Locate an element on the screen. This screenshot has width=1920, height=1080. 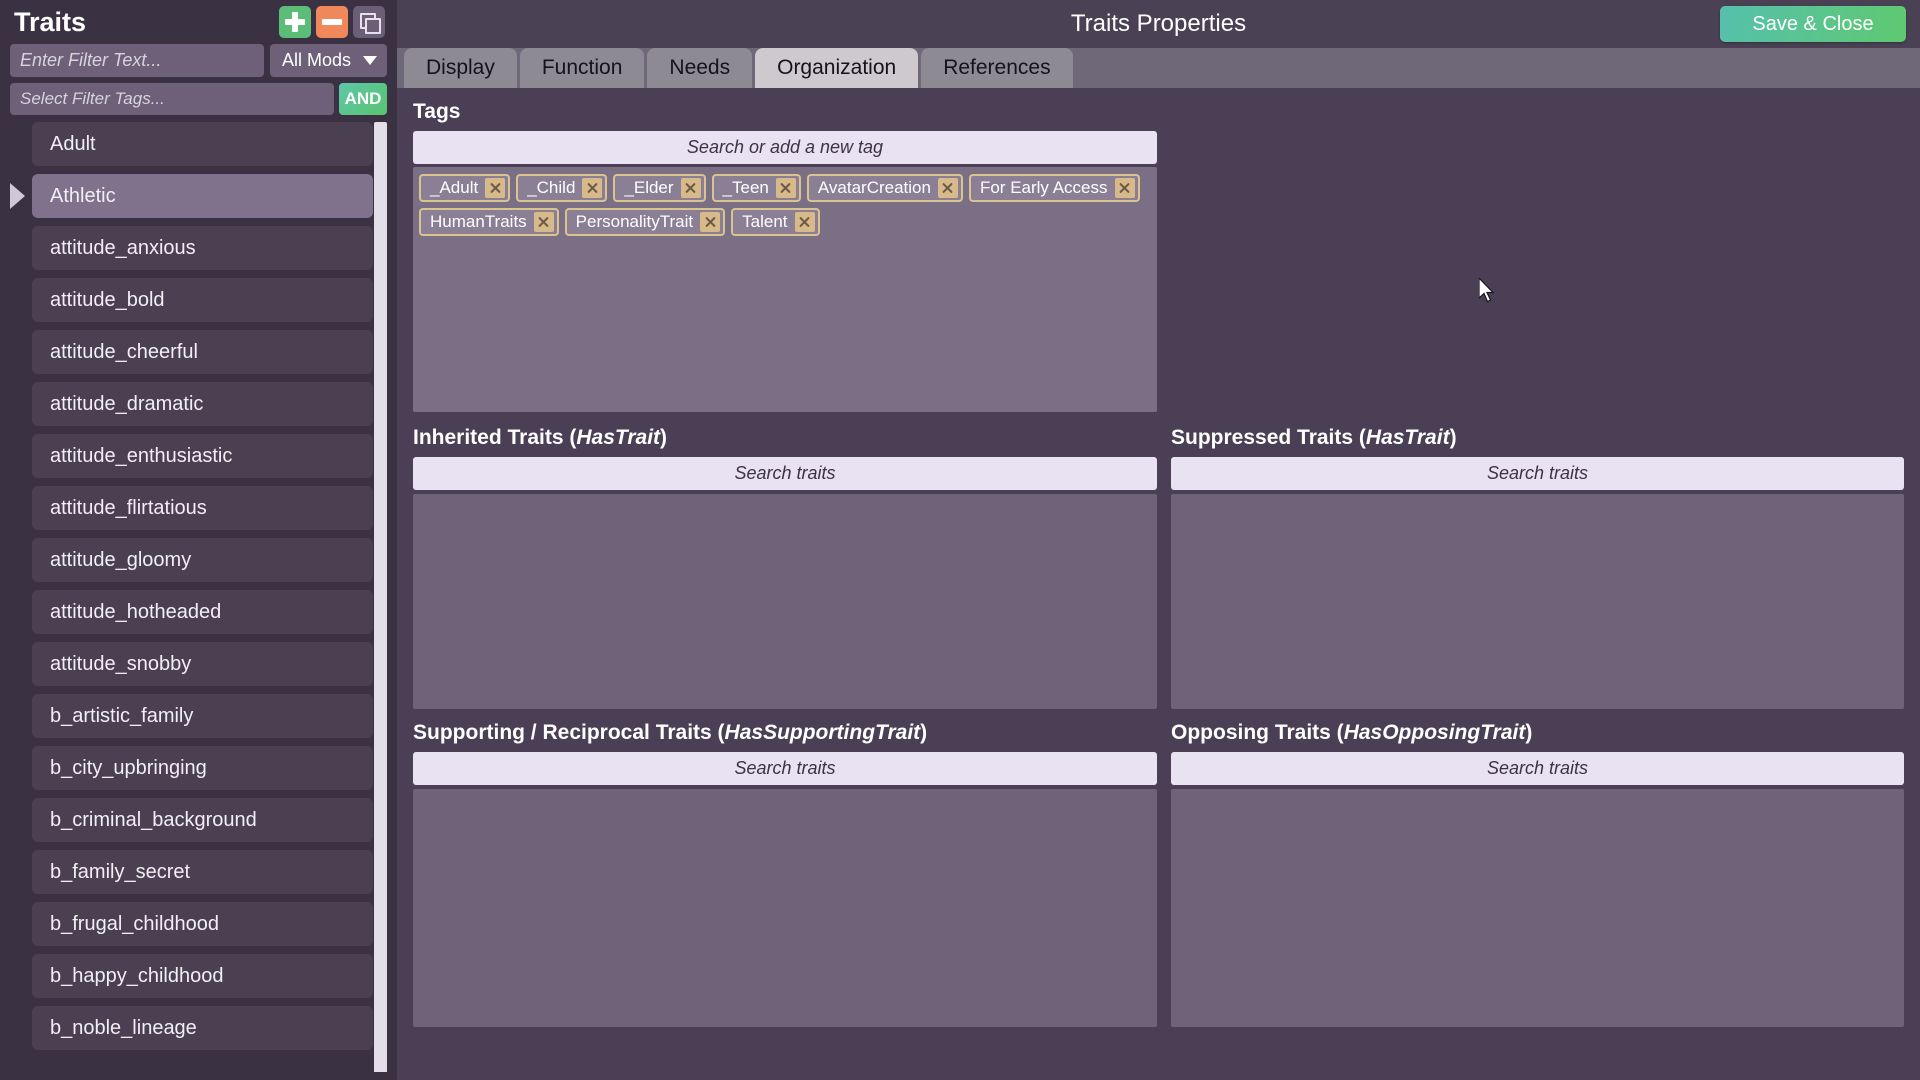
trait-list-item-label: b_family_secret is located at coordinates (120, 871).